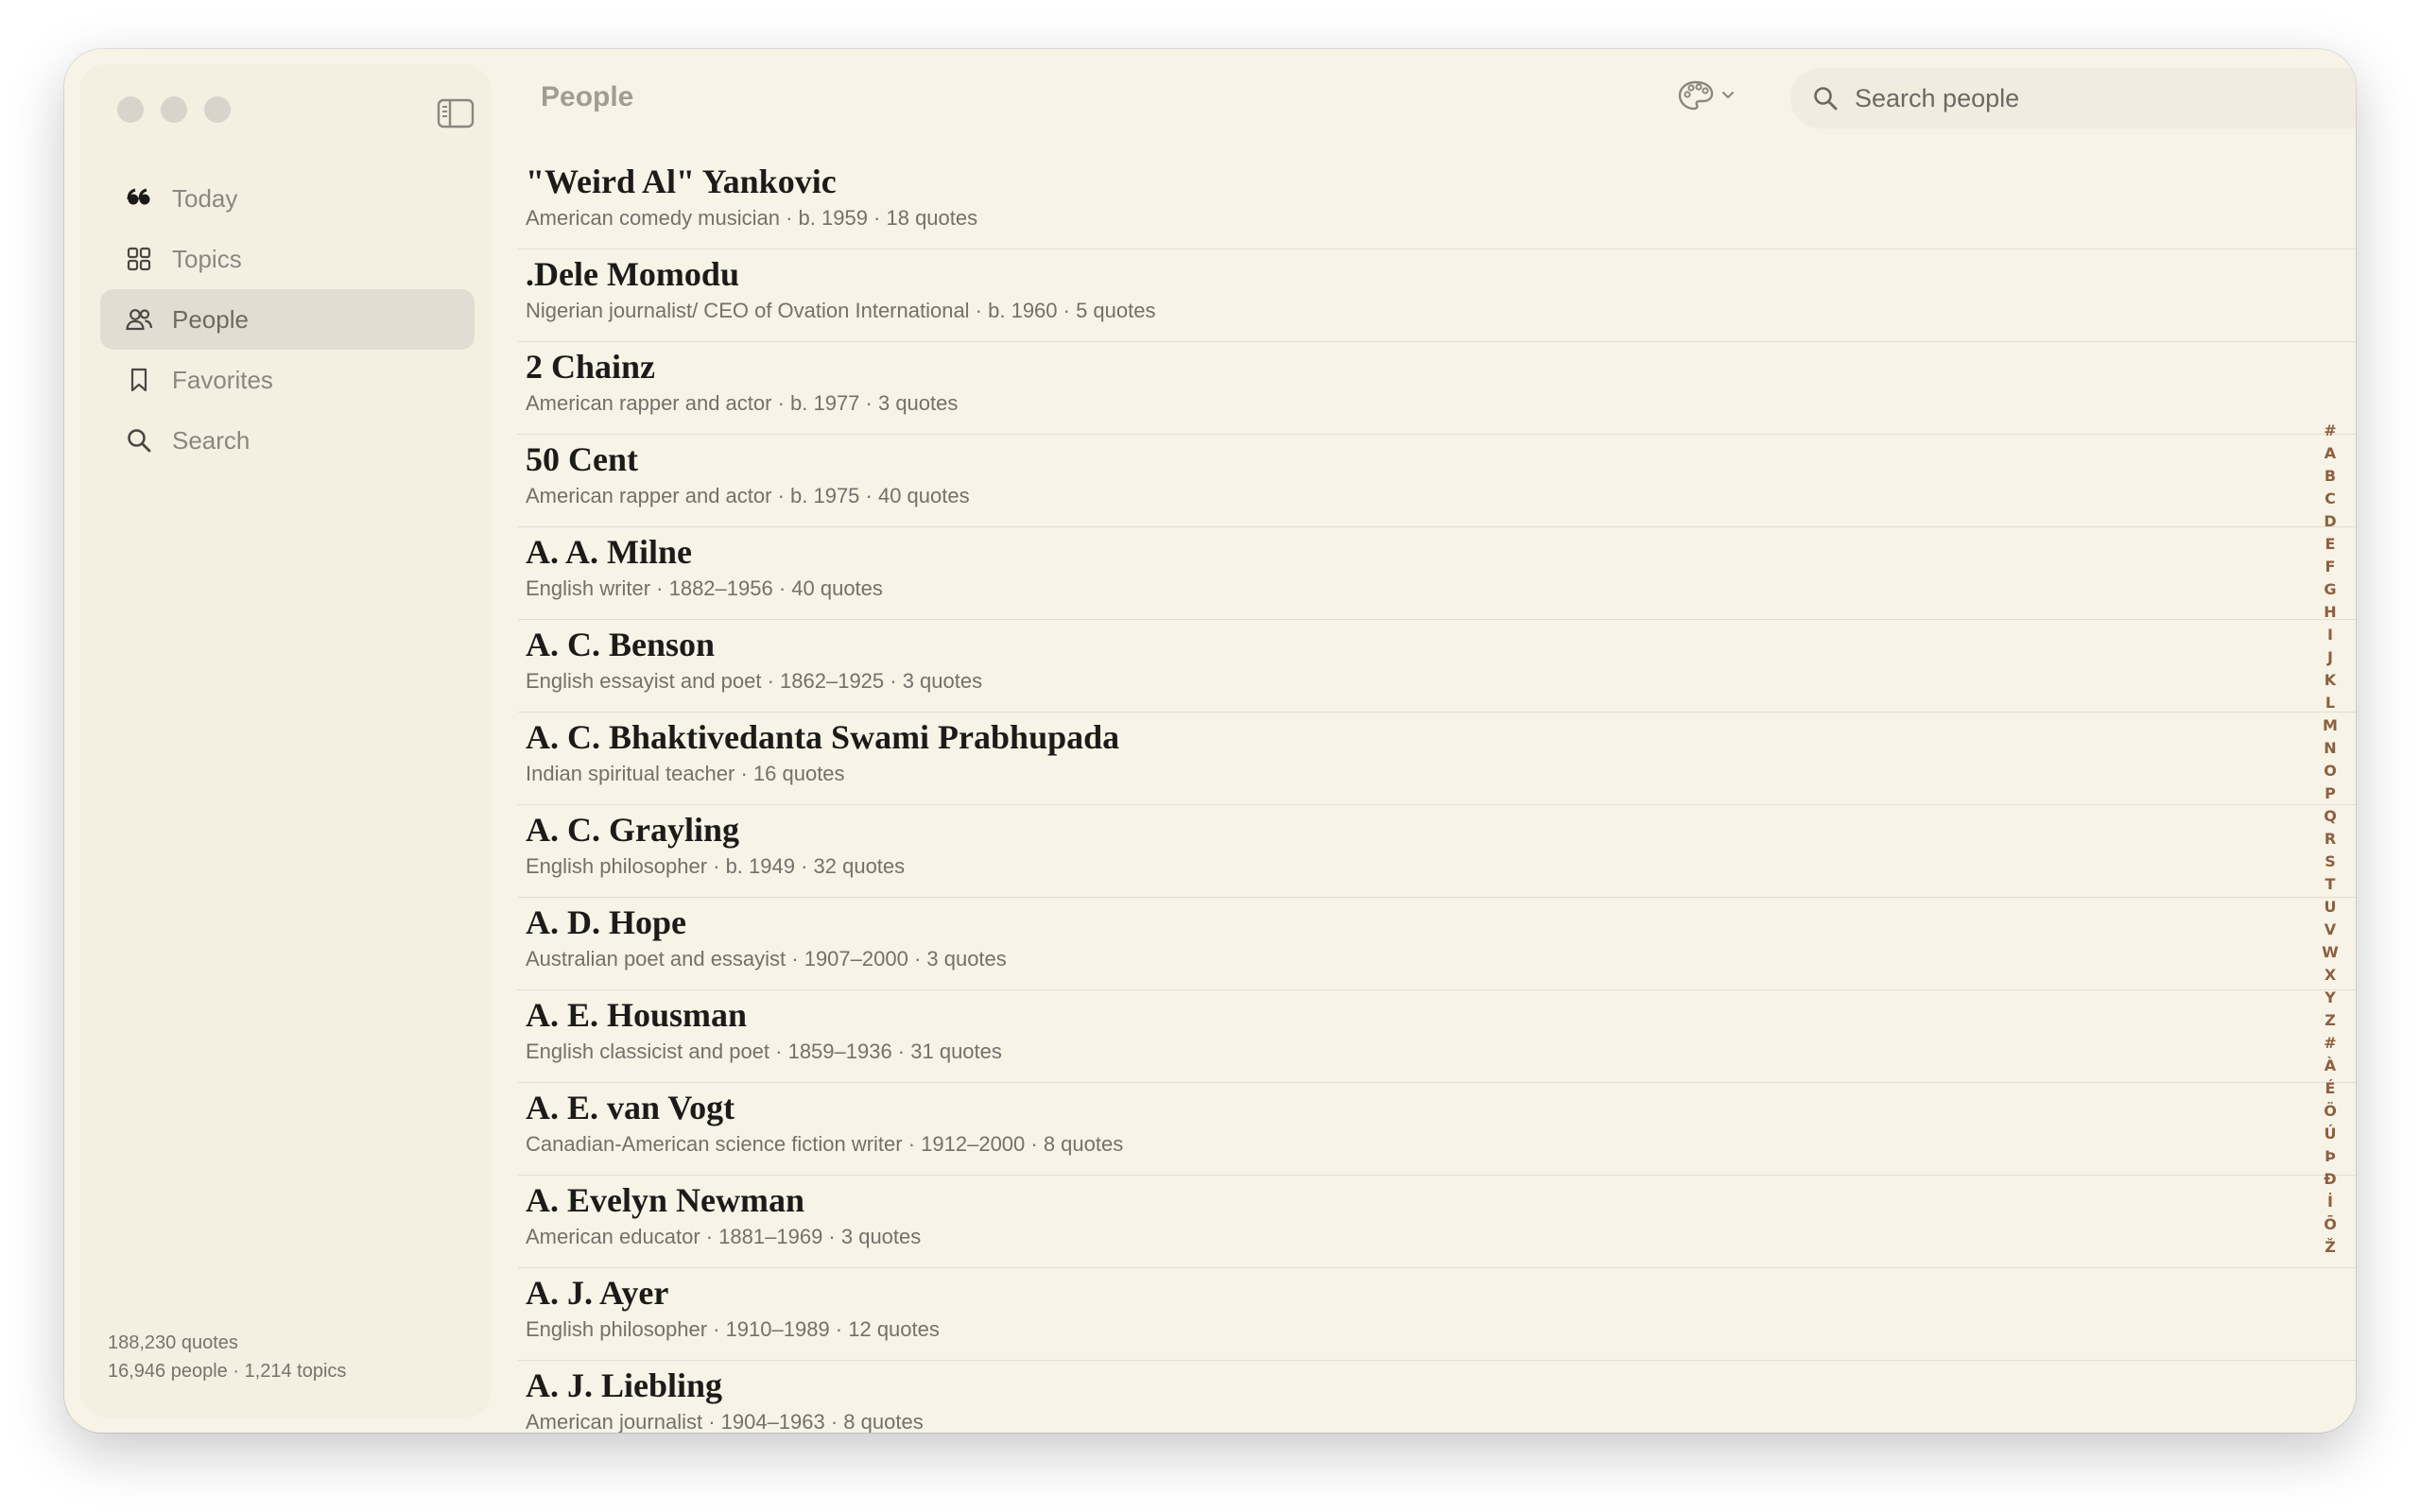  Describe the element at coordinates (2331, 816) in the screenshot. I see `index-letter: Q` at that location.